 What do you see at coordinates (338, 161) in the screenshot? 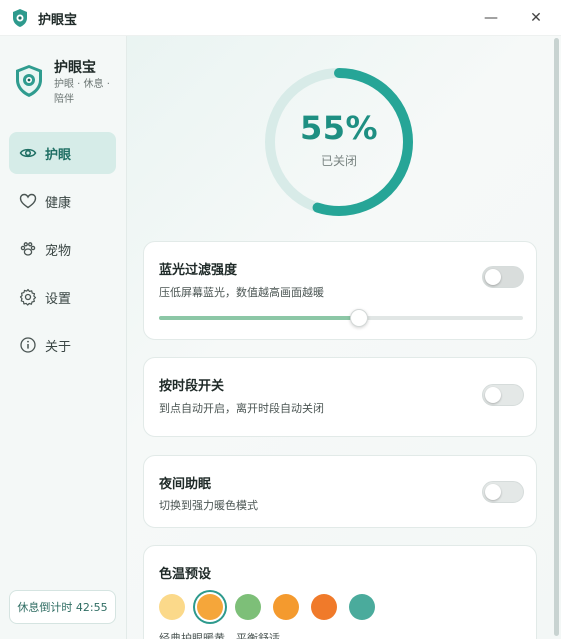
I see `protection-status: 已关闭` at bounding box center [338, 161].